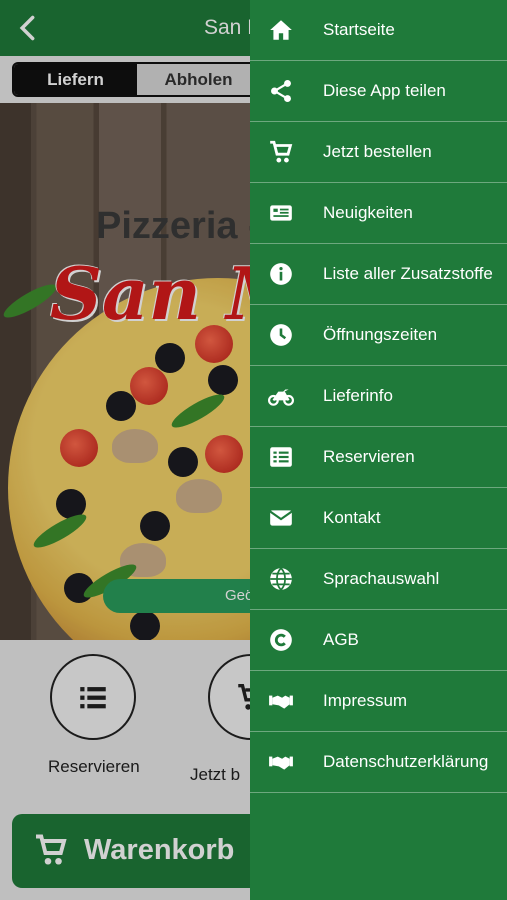  What do you see at coordinates (281, 152) in the screenshot?
I see `cart-icon` at bounding box center [281, 152].